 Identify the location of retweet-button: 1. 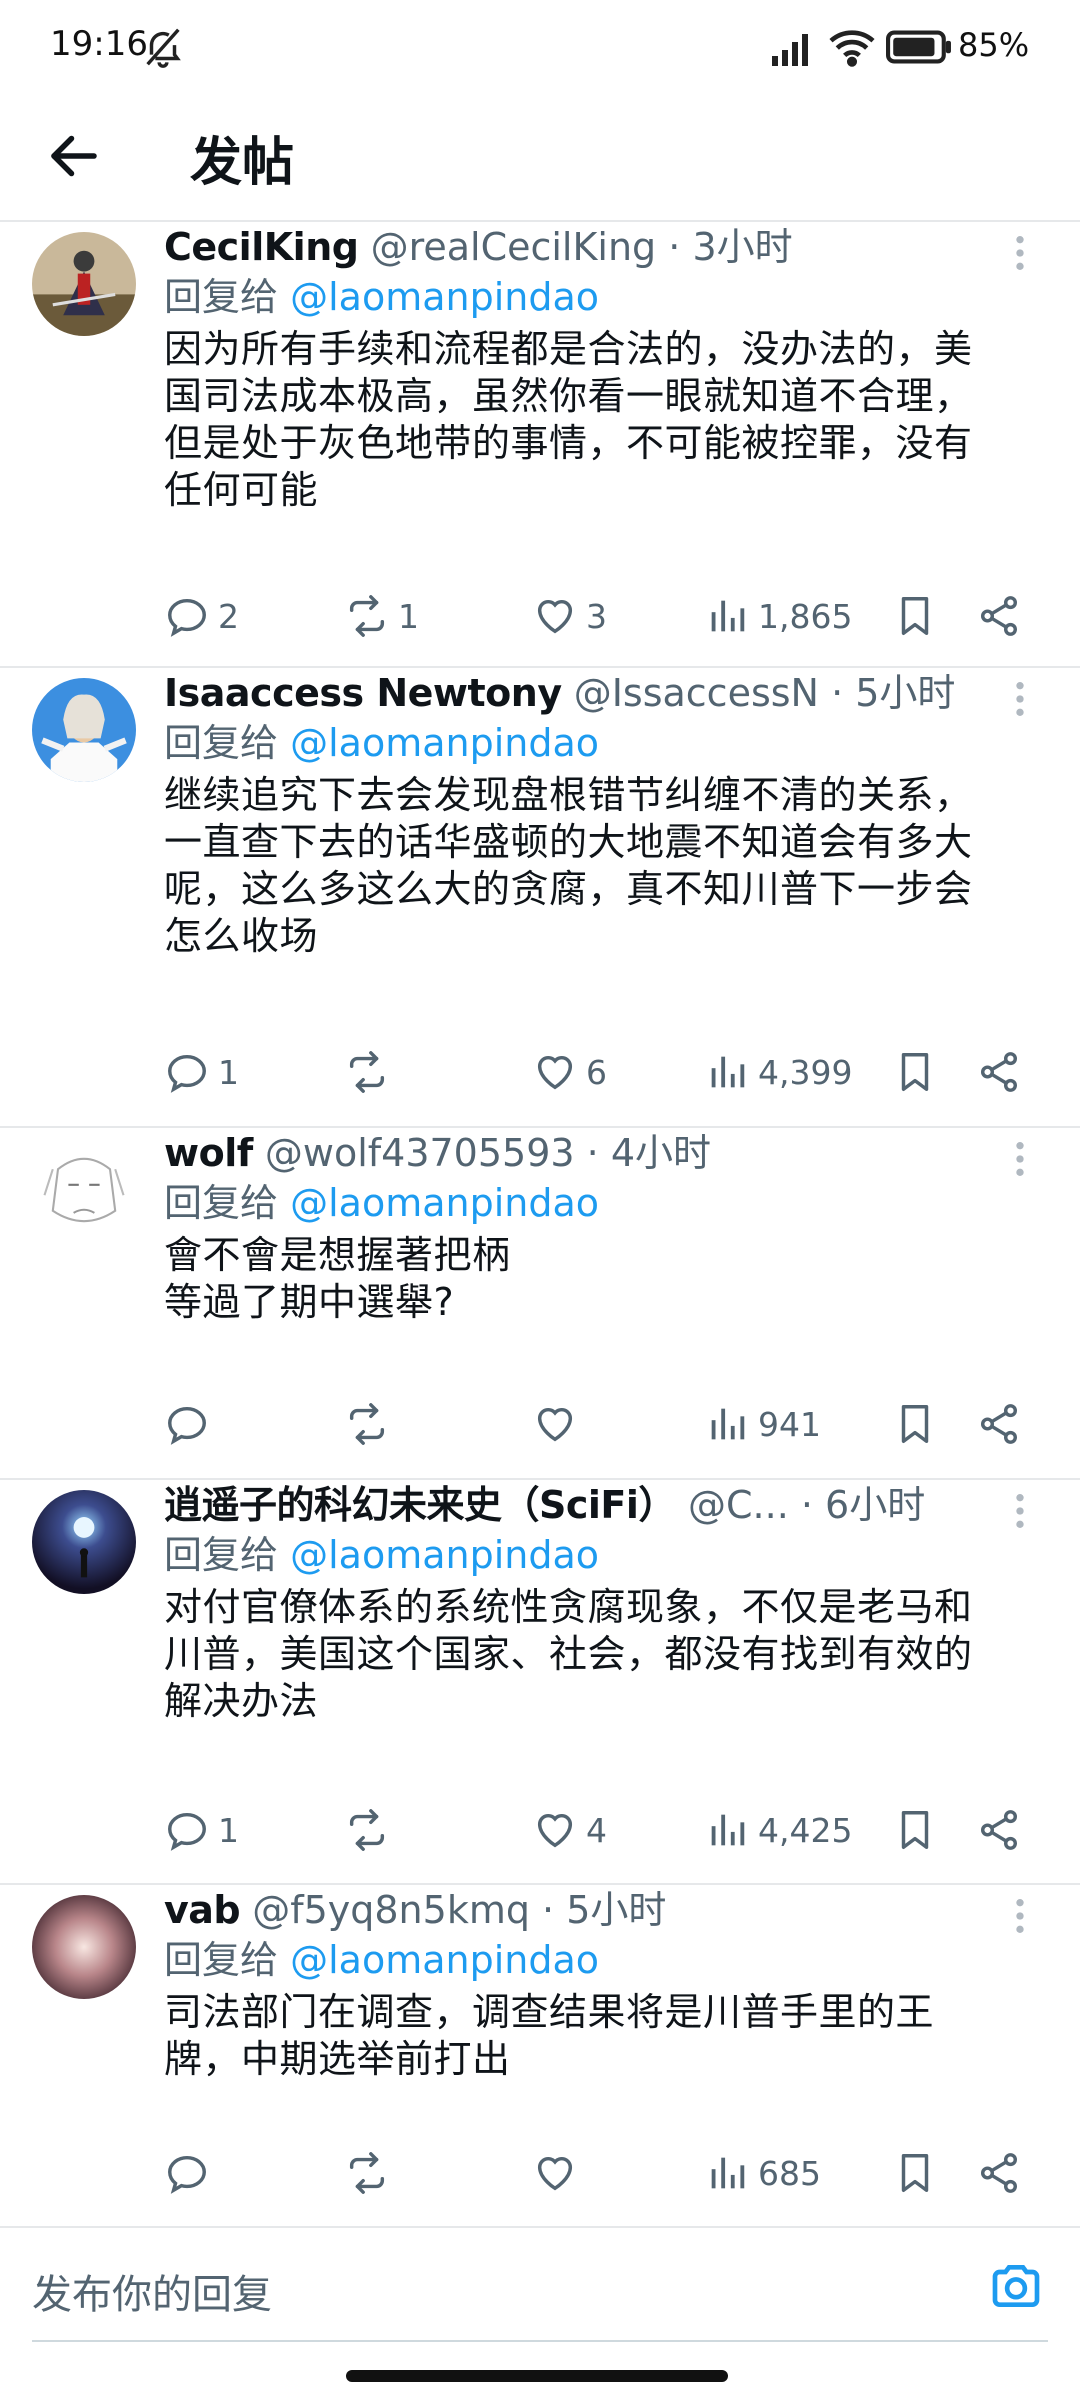
(381, 616).